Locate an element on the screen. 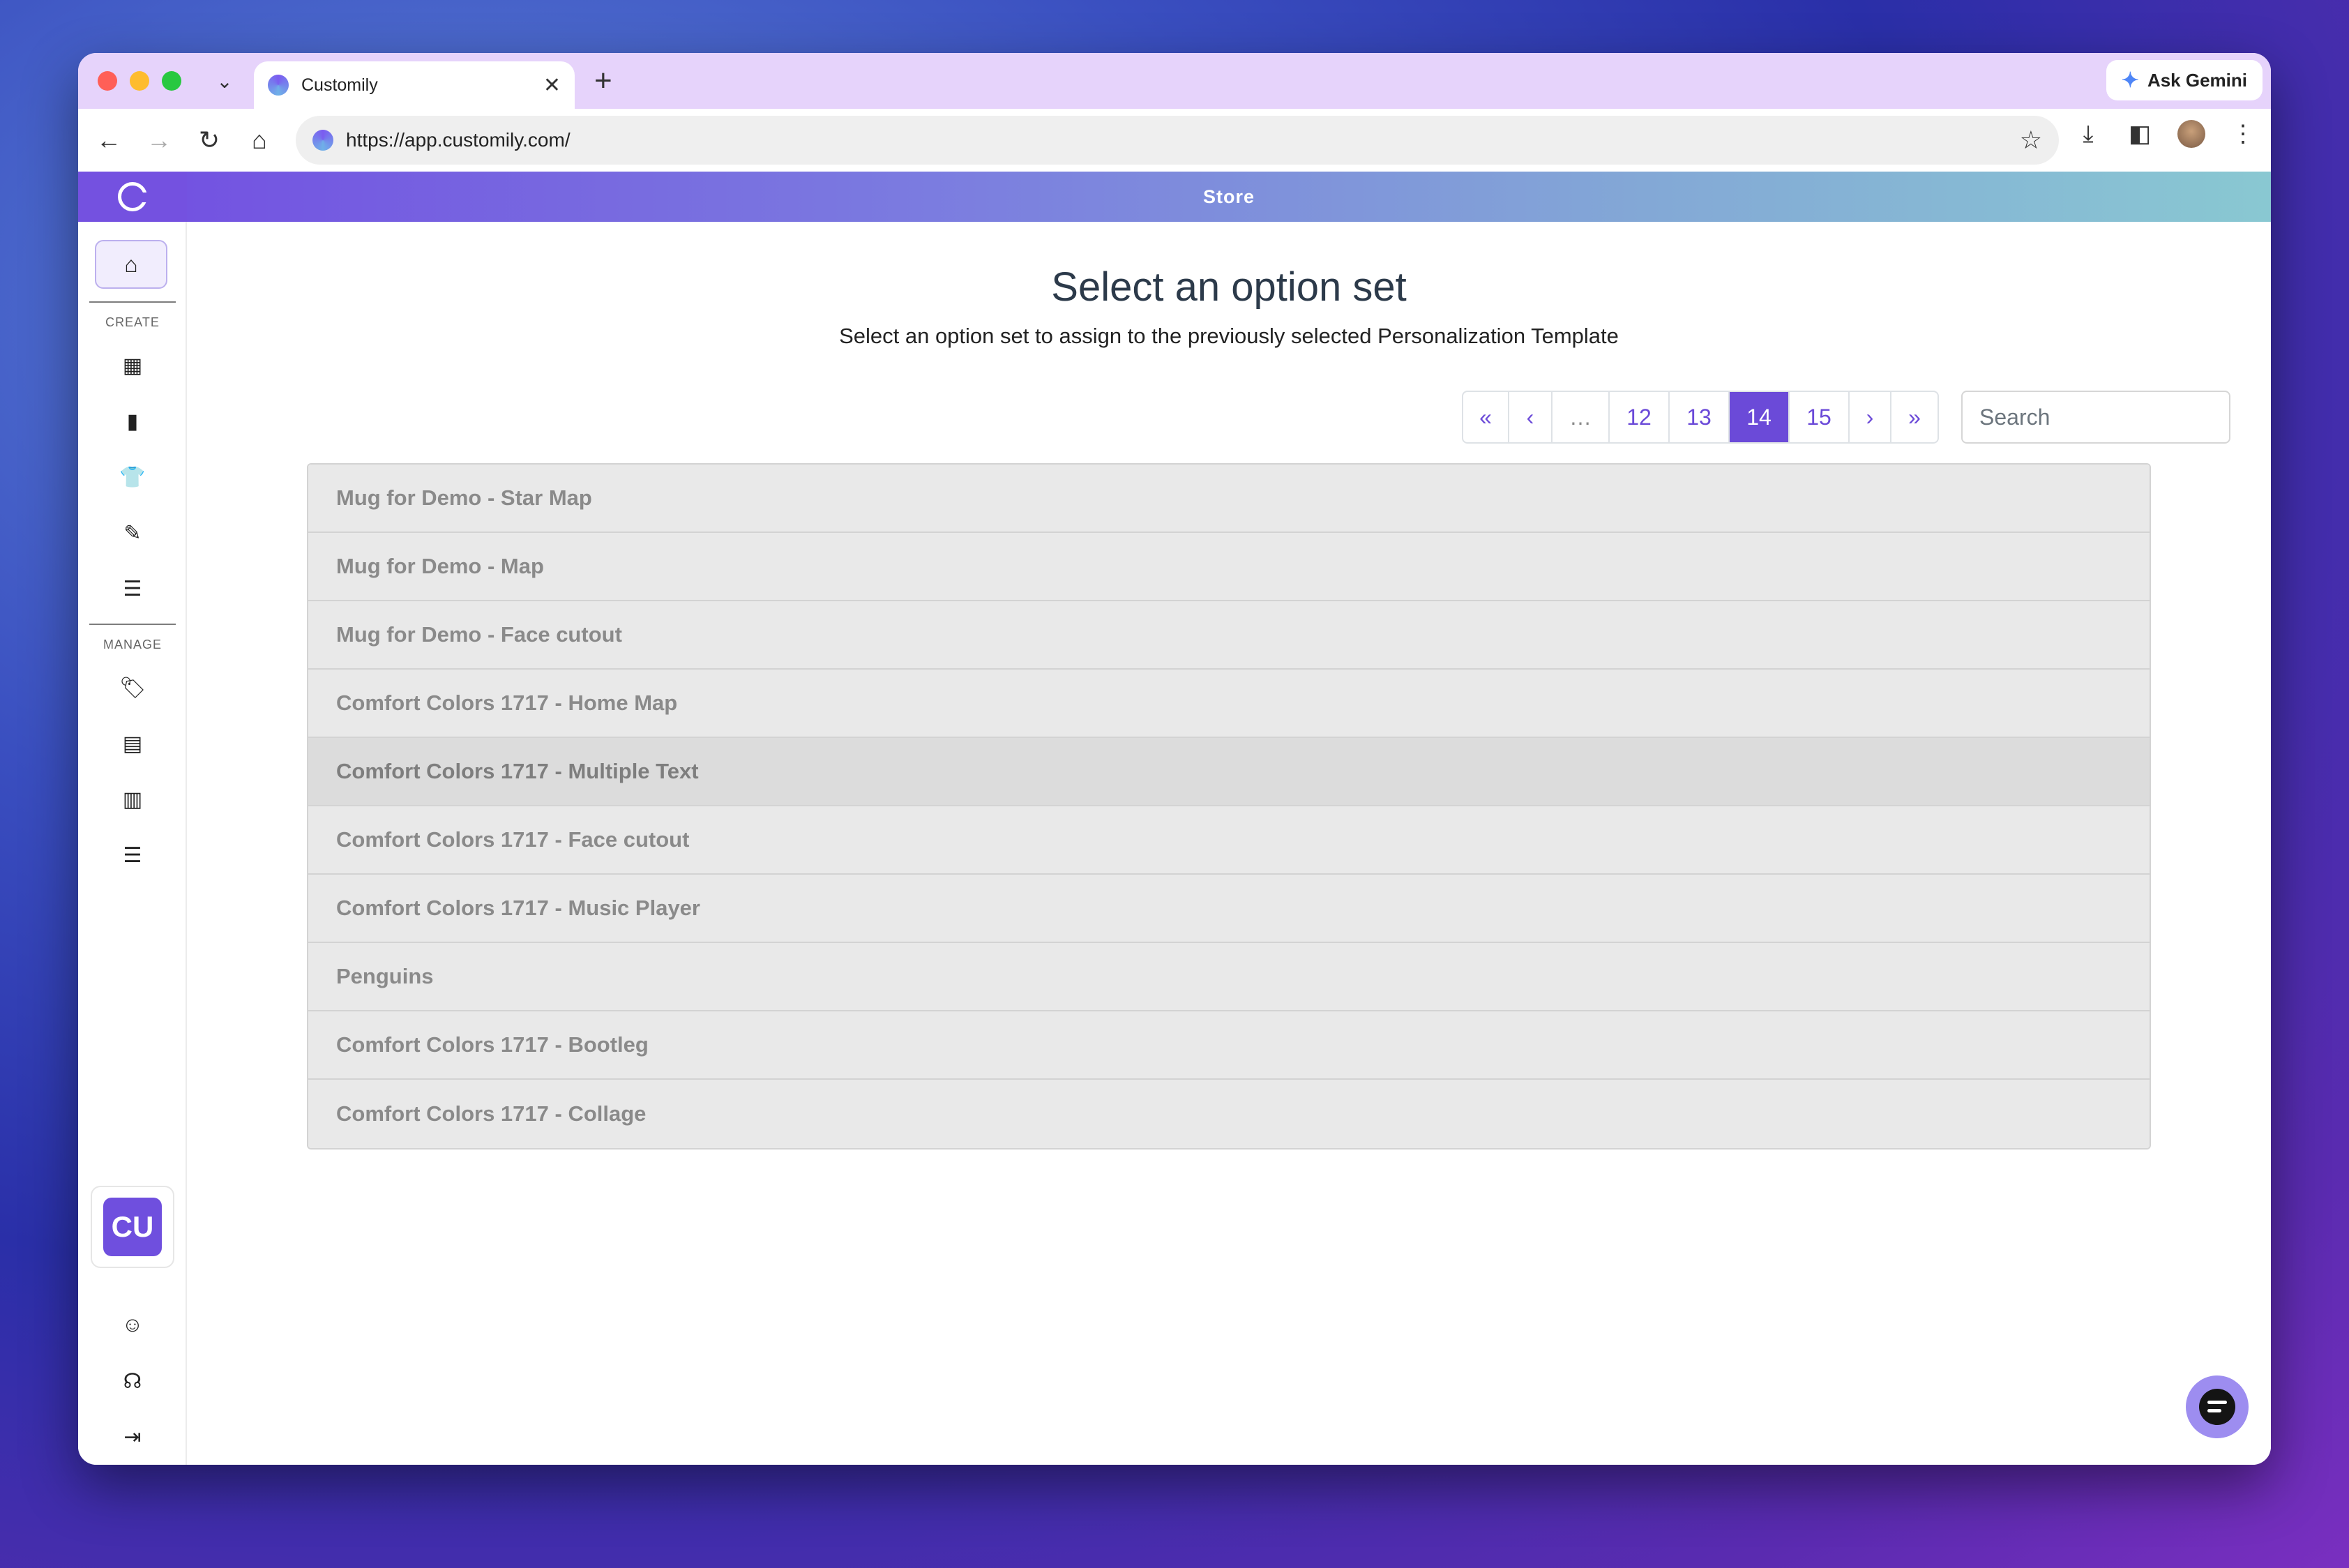 The image size is (2349, 1568). list-item: Mug for Demo - Map is located at coordinates (1229, 567).